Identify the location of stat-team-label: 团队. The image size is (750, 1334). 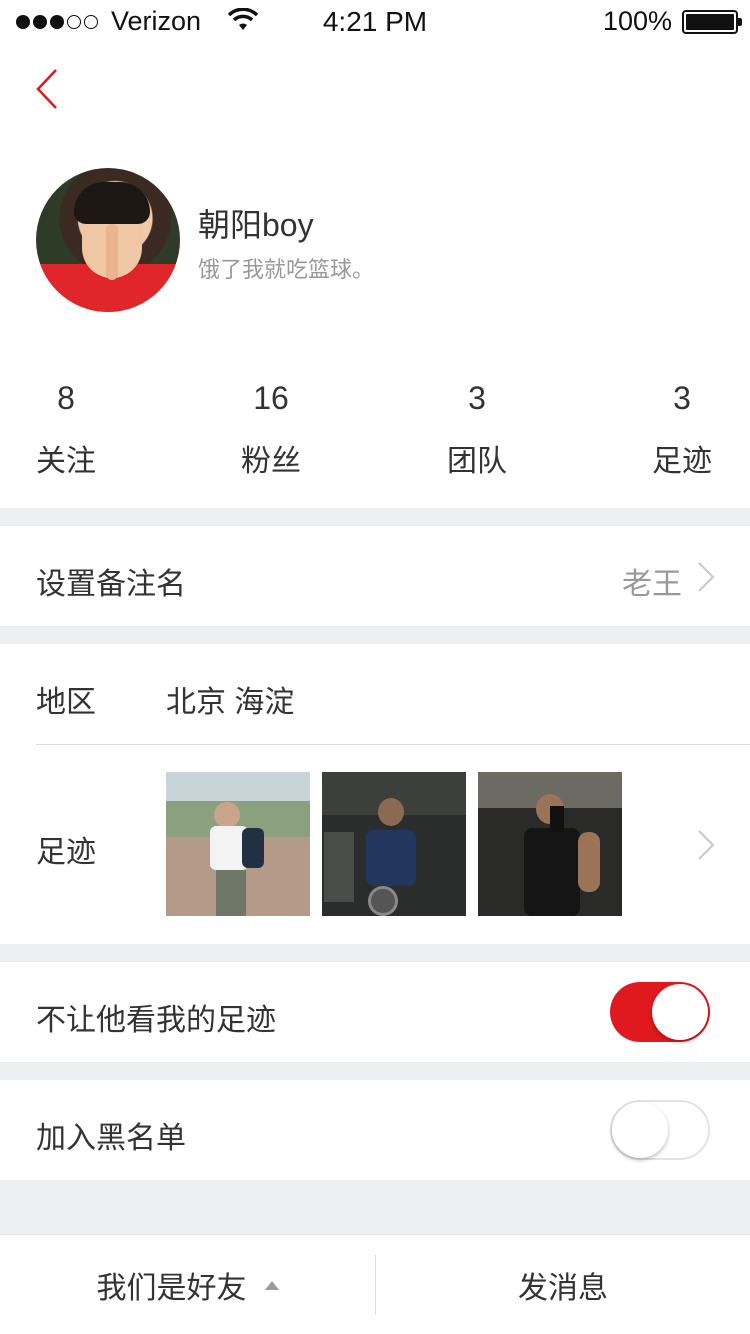
(477, 461).